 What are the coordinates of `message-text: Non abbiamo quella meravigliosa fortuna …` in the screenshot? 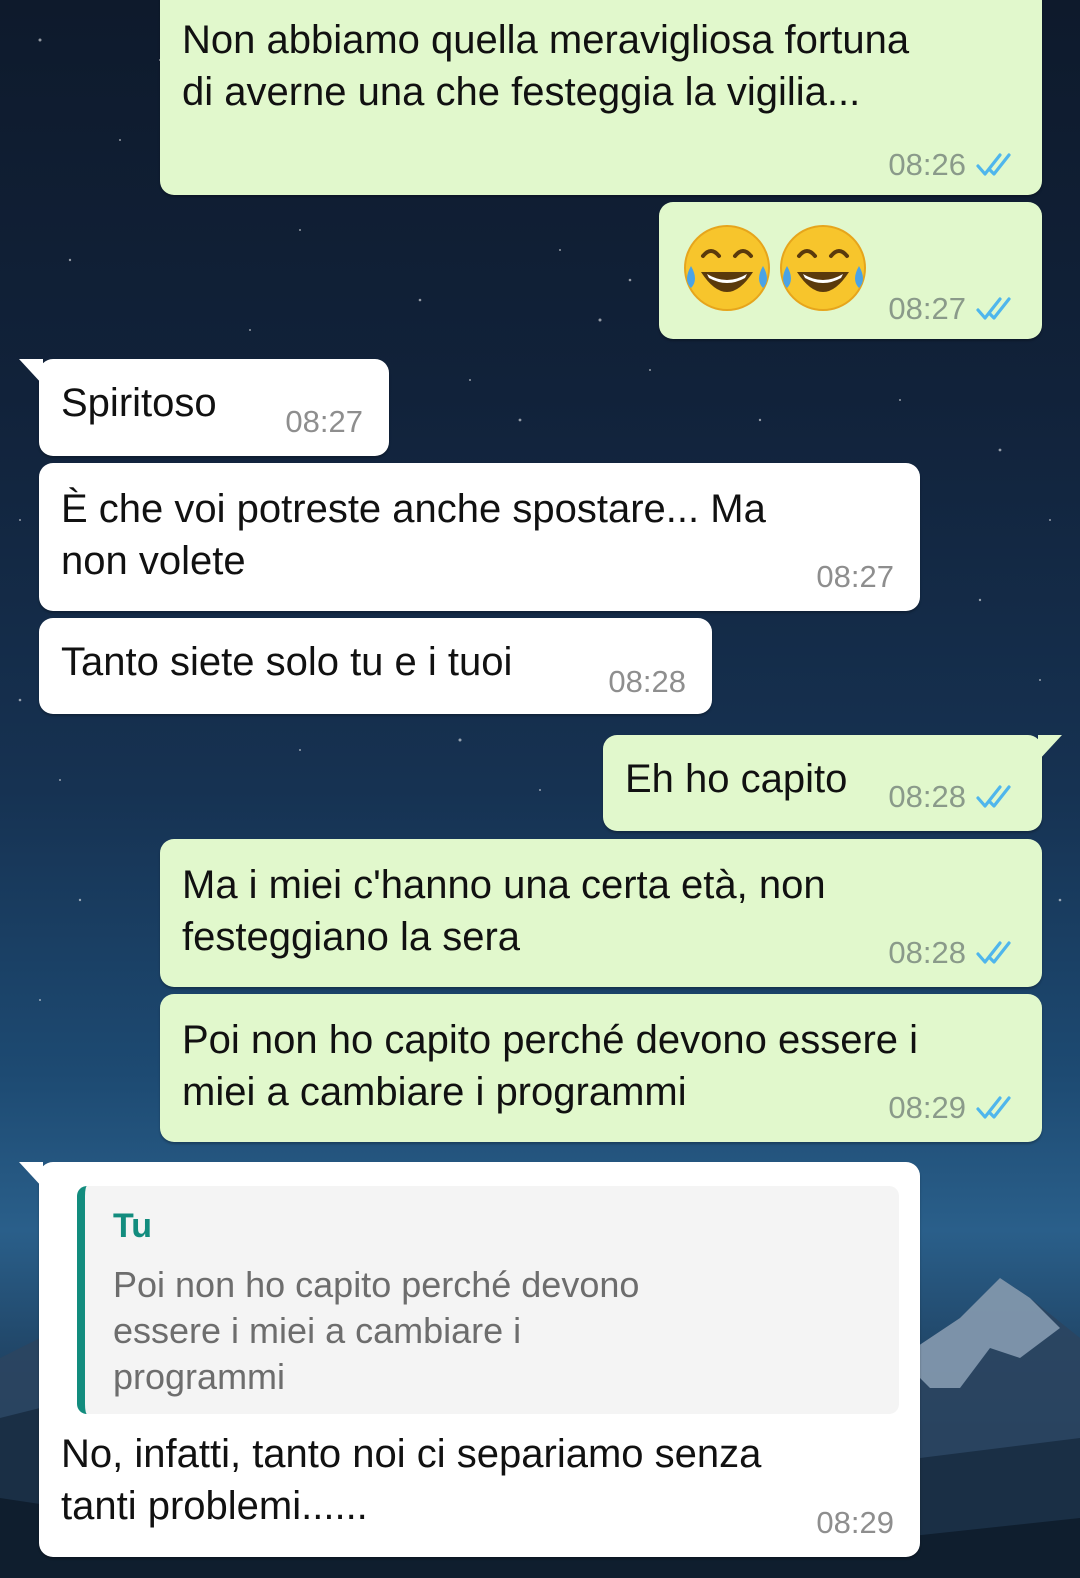 It's located at (546, 66).